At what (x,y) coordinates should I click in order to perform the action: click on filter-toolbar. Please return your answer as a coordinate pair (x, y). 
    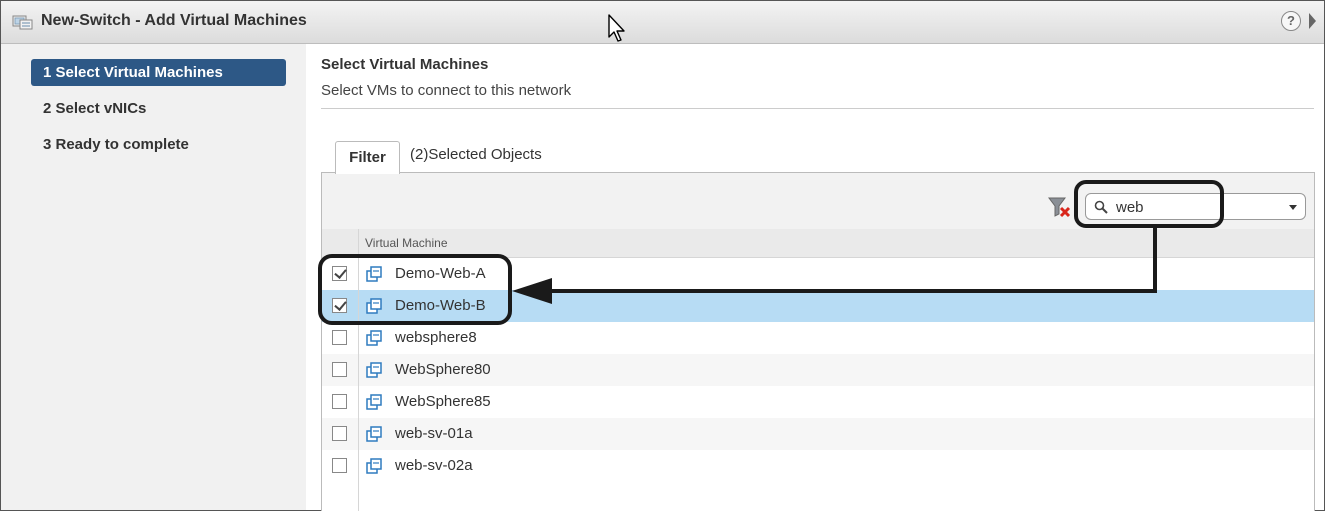
    Looking at the image, I should click on (818, 201).